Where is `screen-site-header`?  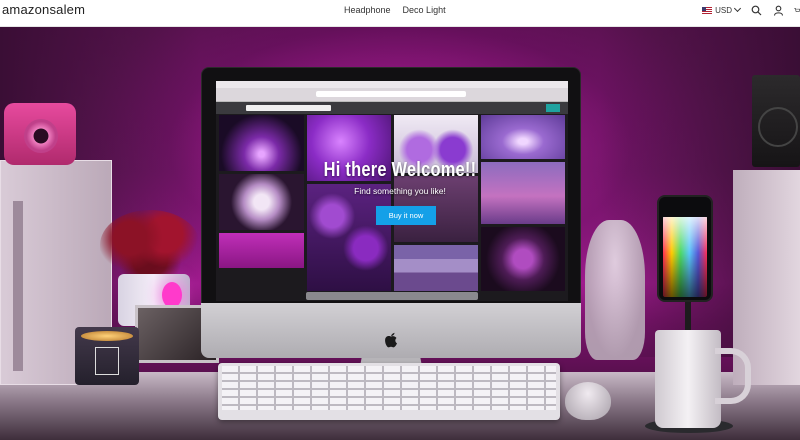
screen-site-header is located at coordinates (392, 108).